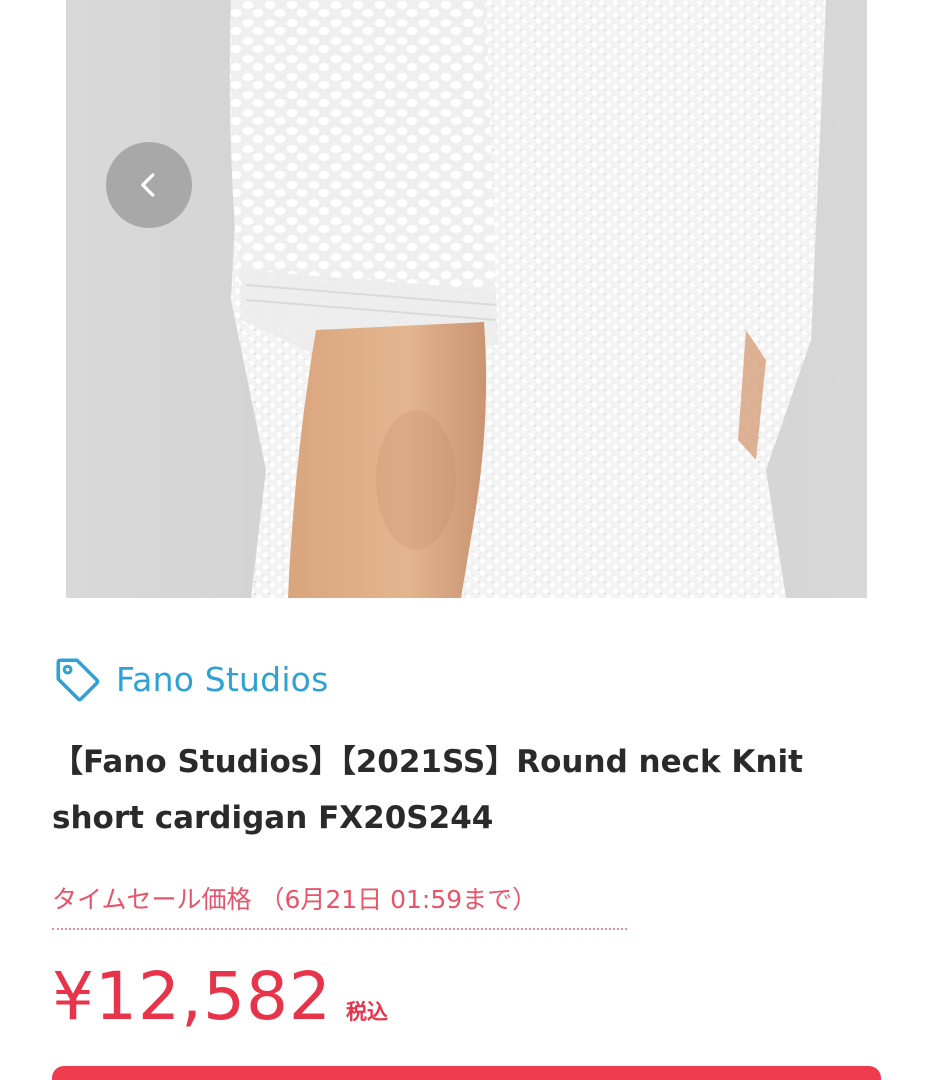 This screenshot has height=1080, width=933. Describe the element at coordinates (339, 929) in the screenshot. I see `sale-divider` at that location.